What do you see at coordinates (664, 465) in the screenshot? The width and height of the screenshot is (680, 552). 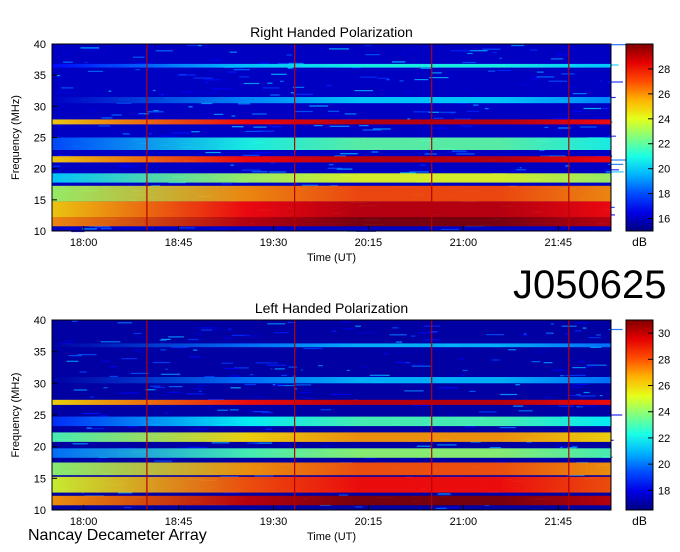 I see `colorbar-tick-label: 20` at bounding box center [664, 465].